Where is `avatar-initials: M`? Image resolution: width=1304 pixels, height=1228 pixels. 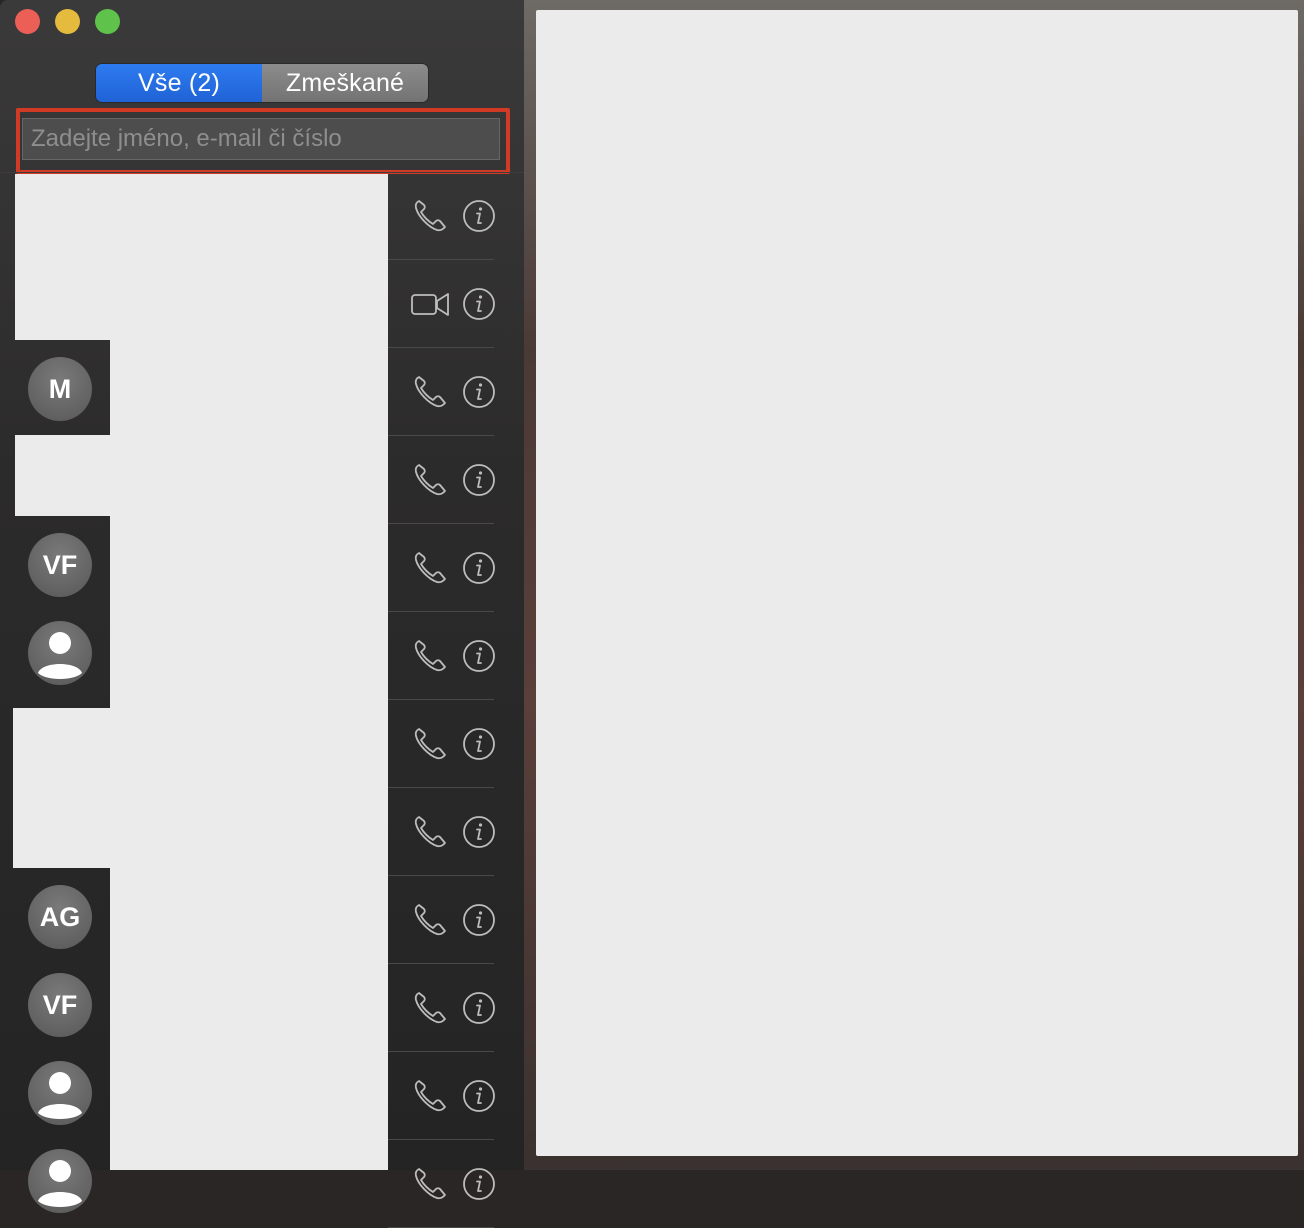
avatar-initials: M is located at coordinates (60, 388).